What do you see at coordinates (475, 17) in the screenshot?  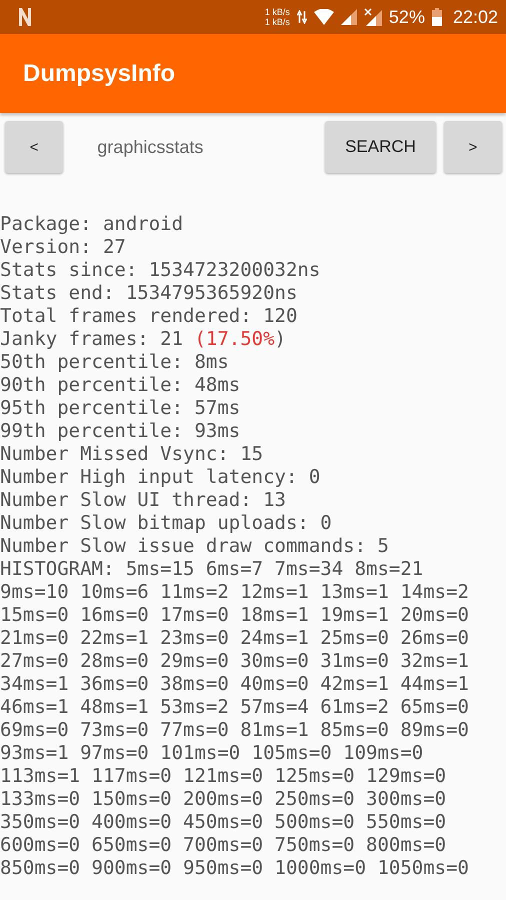 I see `clock: 22:02` at bounding box center [475, 17].